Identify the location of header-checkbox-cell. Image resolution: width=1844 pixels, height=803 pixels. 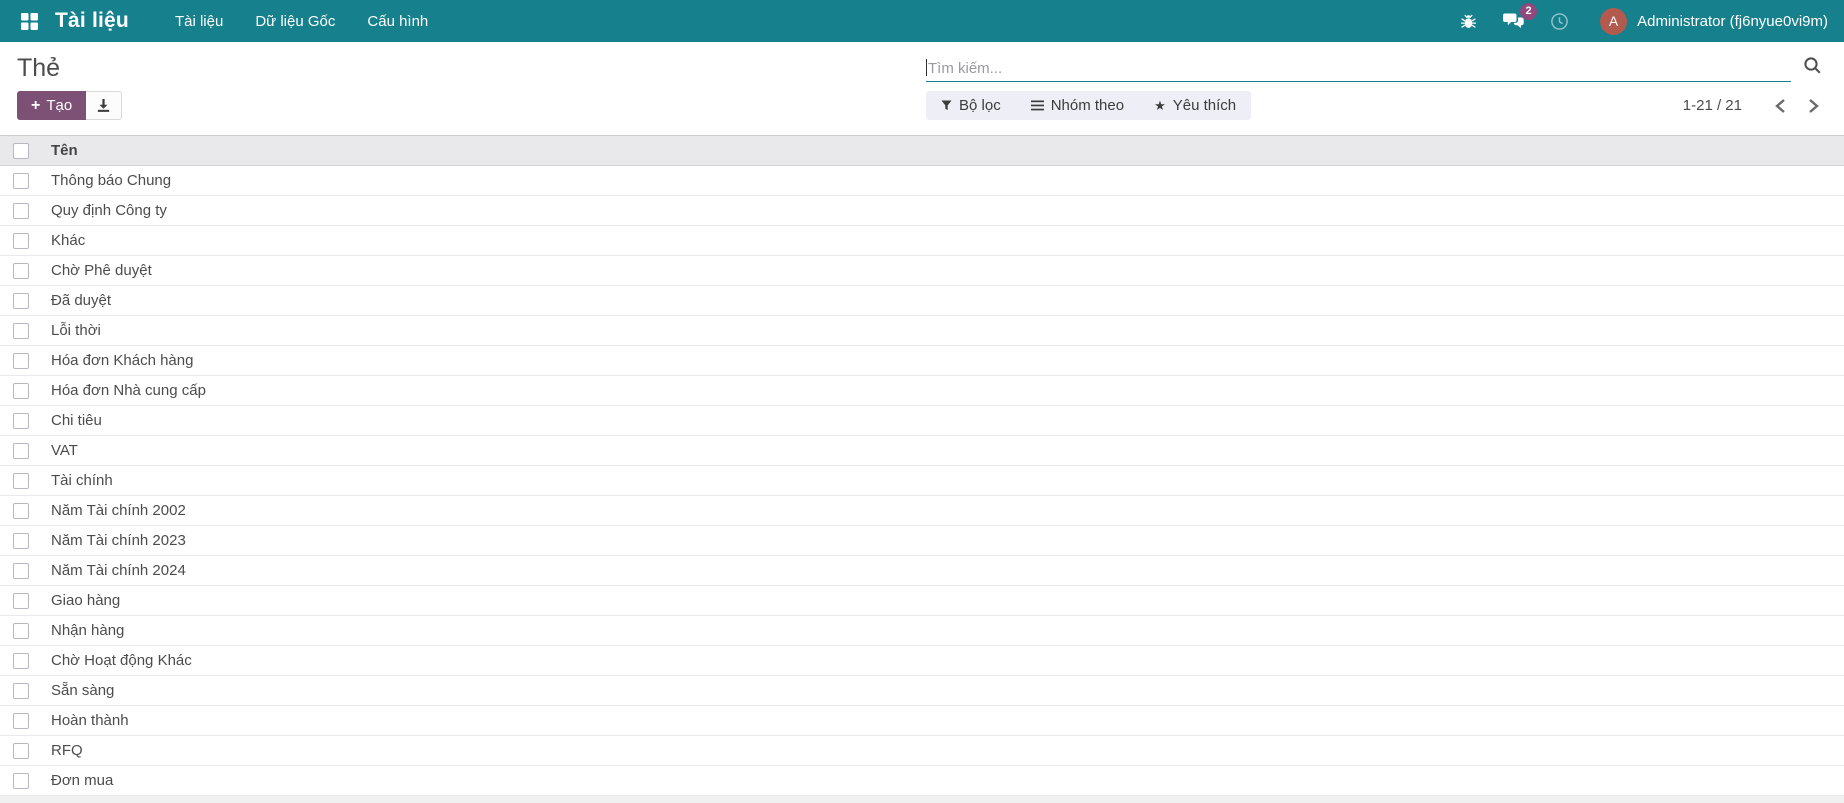
(25, 150).